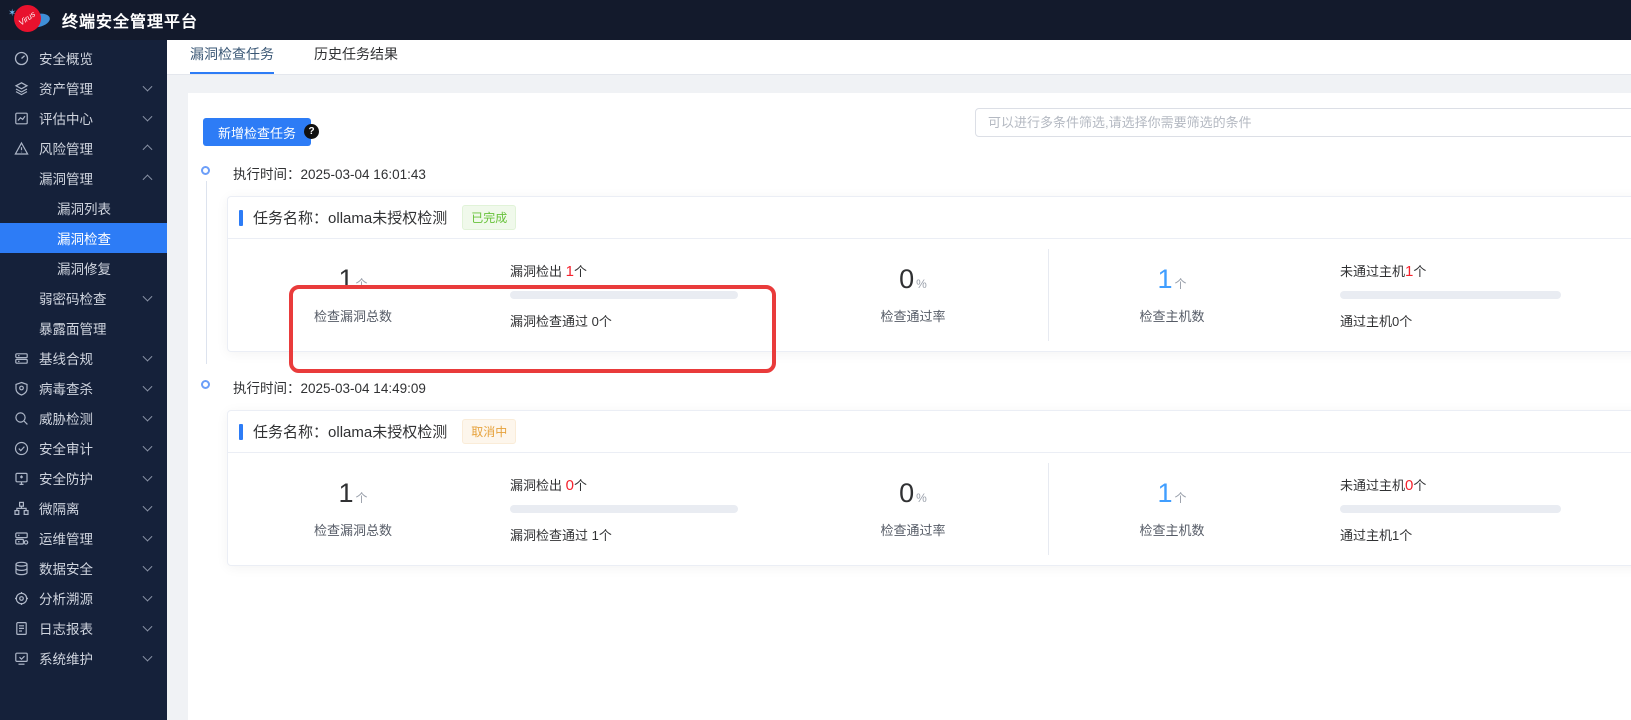 The height and width of the screenshot is (720, 1631). Describe the element at coordinates (83, 208) in the screenshot. I see `sidebar-item-vuln-list: 漏洞列表` at that location.